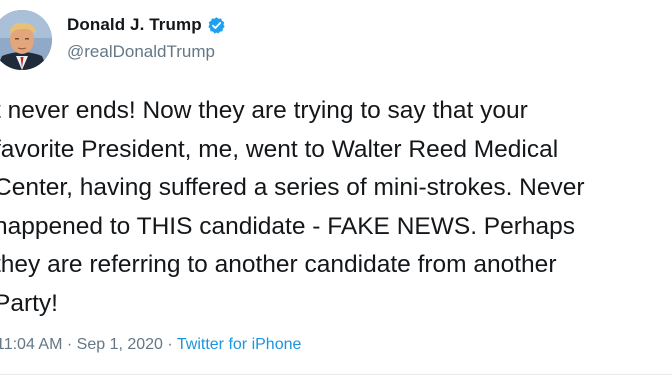 The image size is (672, 378). Describe the element at coordinates (134, 25) in the screenshot. I see `author-display-name: Donald J. Trump` at that location.